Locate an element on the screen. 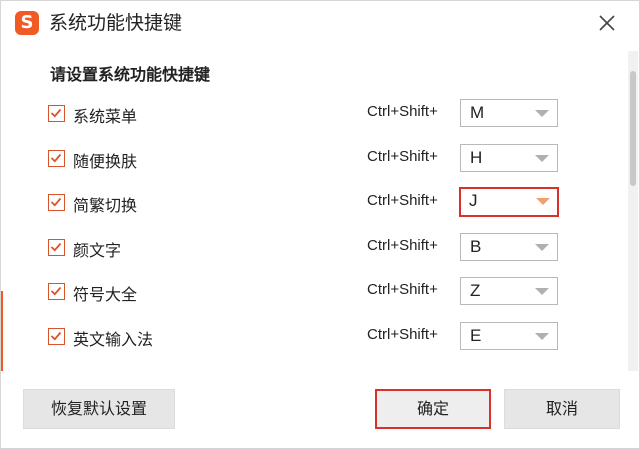 The height and width of the screenshot is (449, 640). sogou-logo-icon: S is located at coordinates (27, 23).